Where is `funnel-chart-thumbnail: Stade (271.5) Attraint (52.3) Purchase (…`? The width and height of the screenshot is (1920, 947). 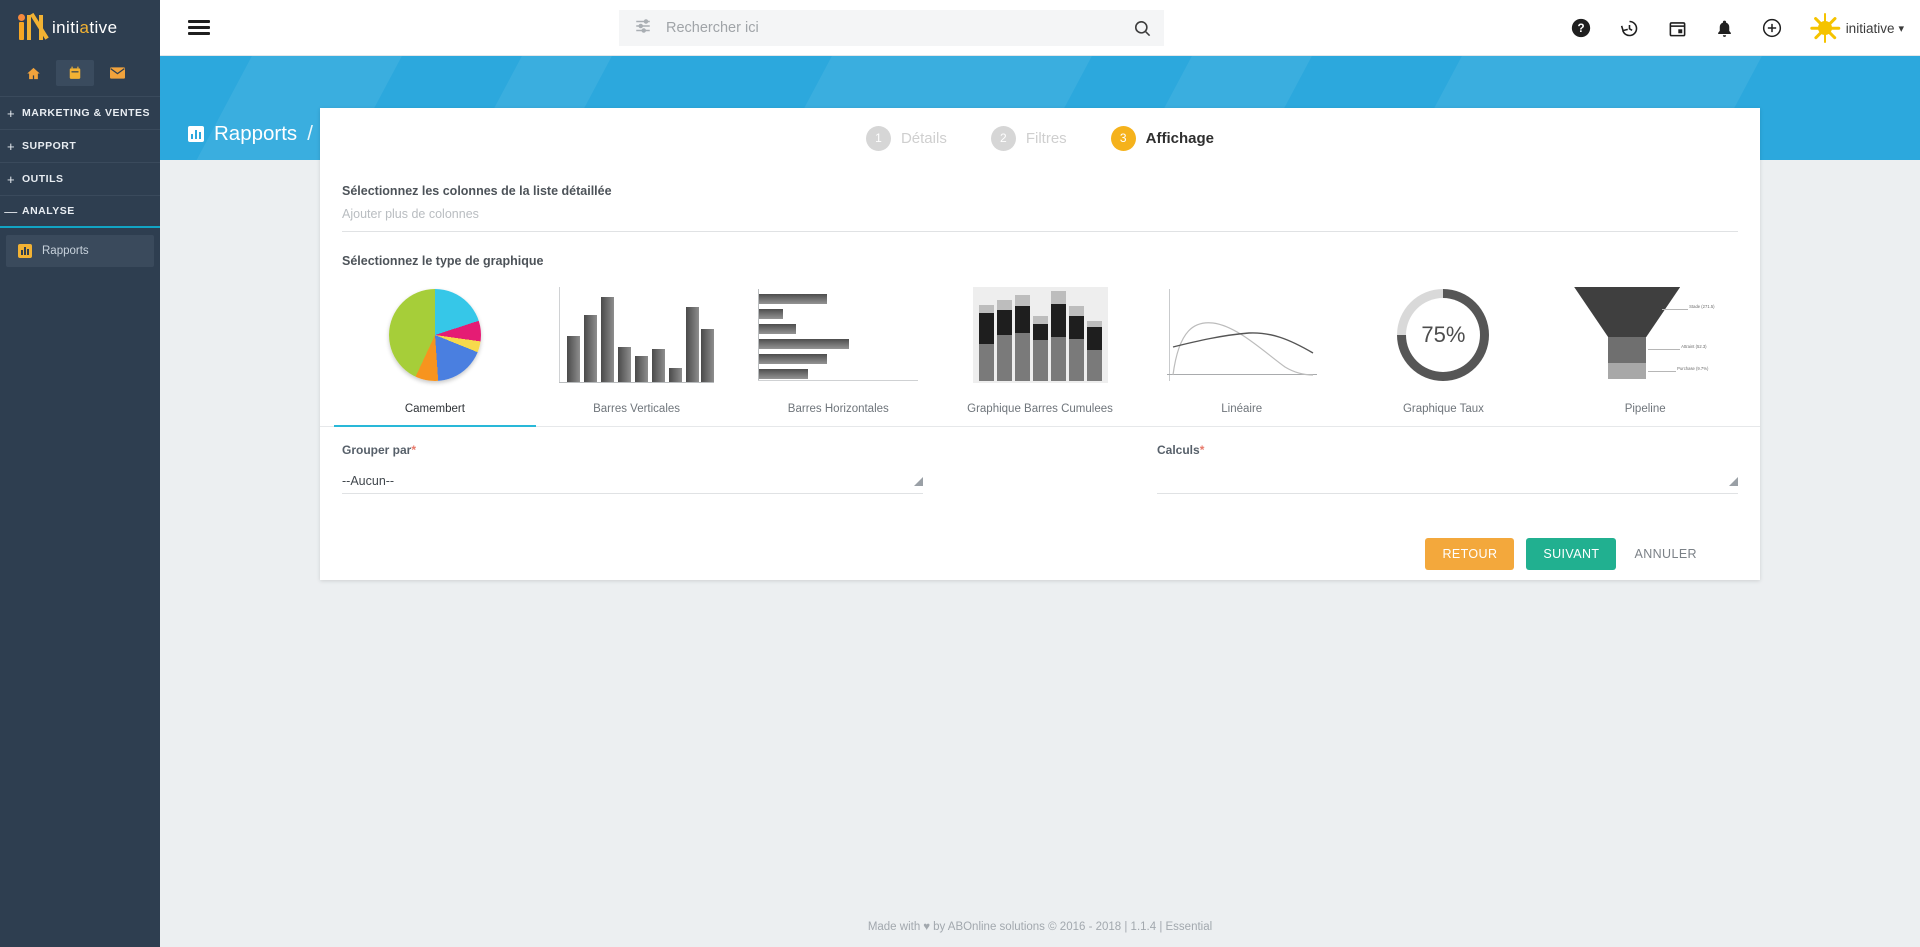
funnel-chart-thumbnail: Stade (271.5) Attraint (52.3) Purchase (… is located at coordinates (1645, 335).